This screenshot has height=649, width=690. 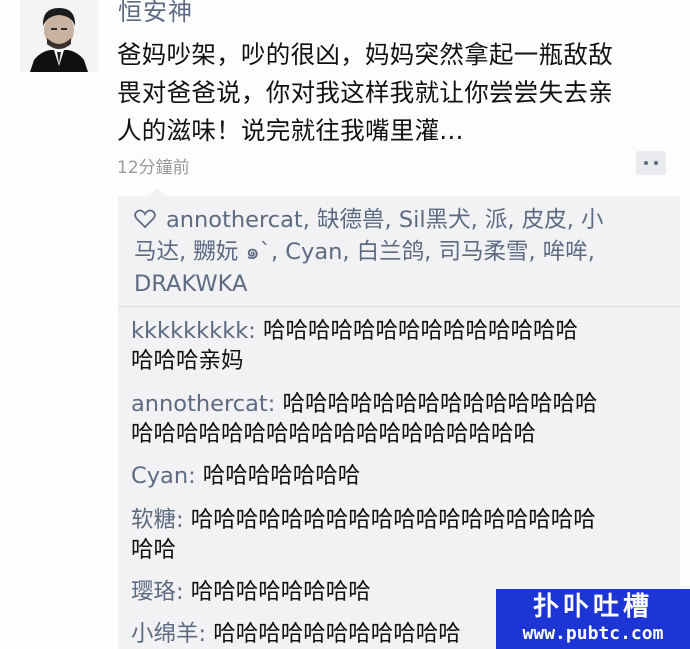 I want to click on comment-text: 哈哈哈哈哈哈哈, so click(x=278, y=476).